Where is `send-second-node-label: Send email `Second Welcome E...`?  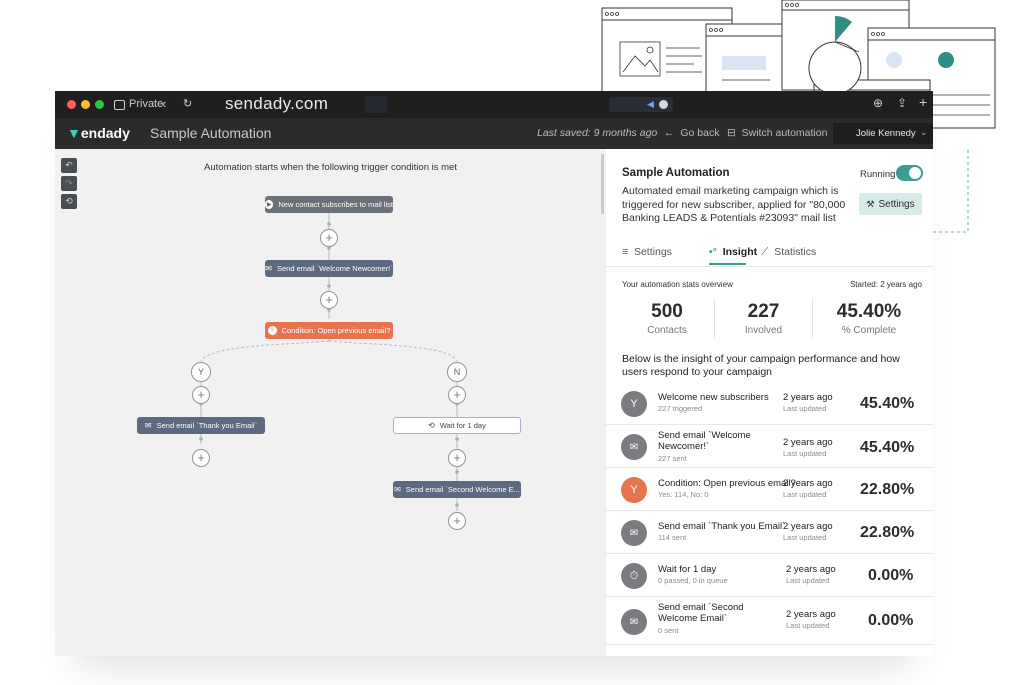 send-second-node-label: Send email `Second Welcome E... is located at coordinates (462, 489).